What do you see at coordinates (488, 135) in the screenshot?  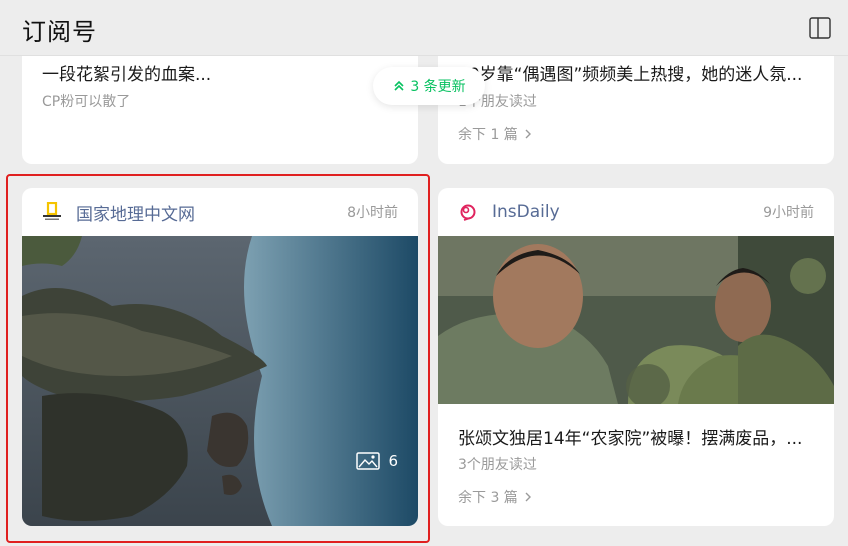 I see `more-articles-label: 余下 1 篇` at bounding box center [488, 135].